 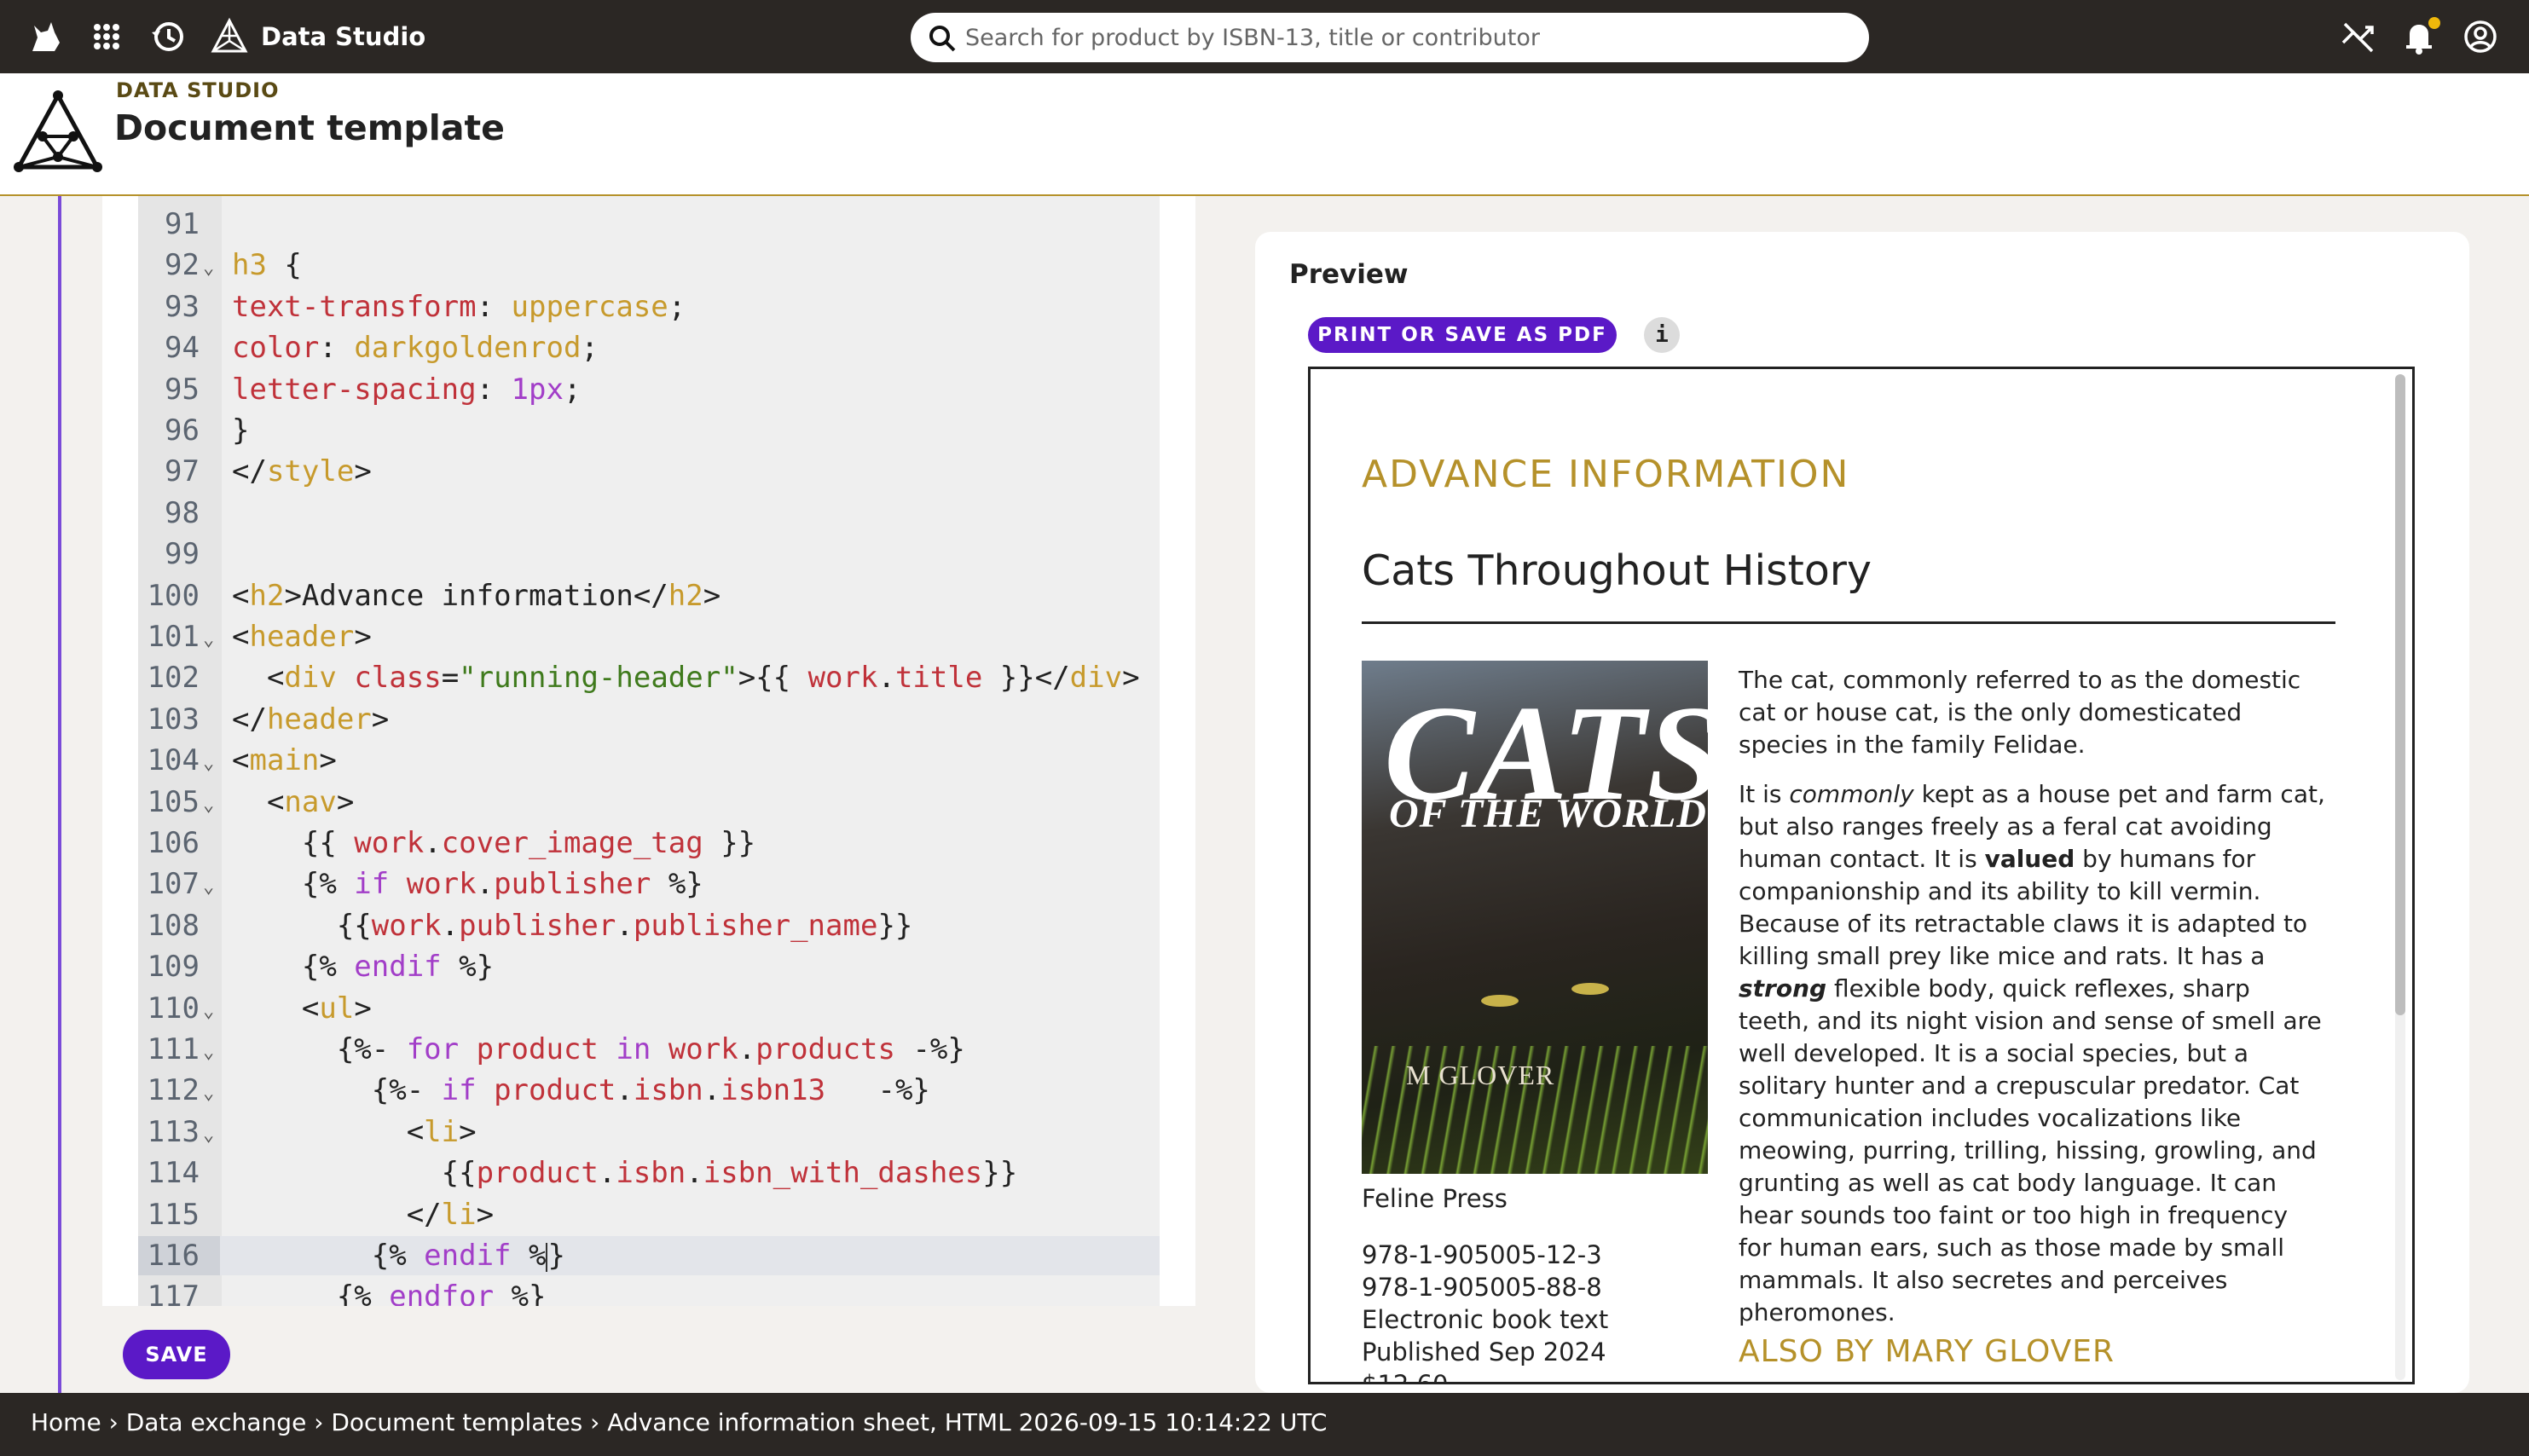 What do you see at coordinates (354, 1131) in the screenshot?
I see `code-text: <li>` at bounding box center [354, 1131].